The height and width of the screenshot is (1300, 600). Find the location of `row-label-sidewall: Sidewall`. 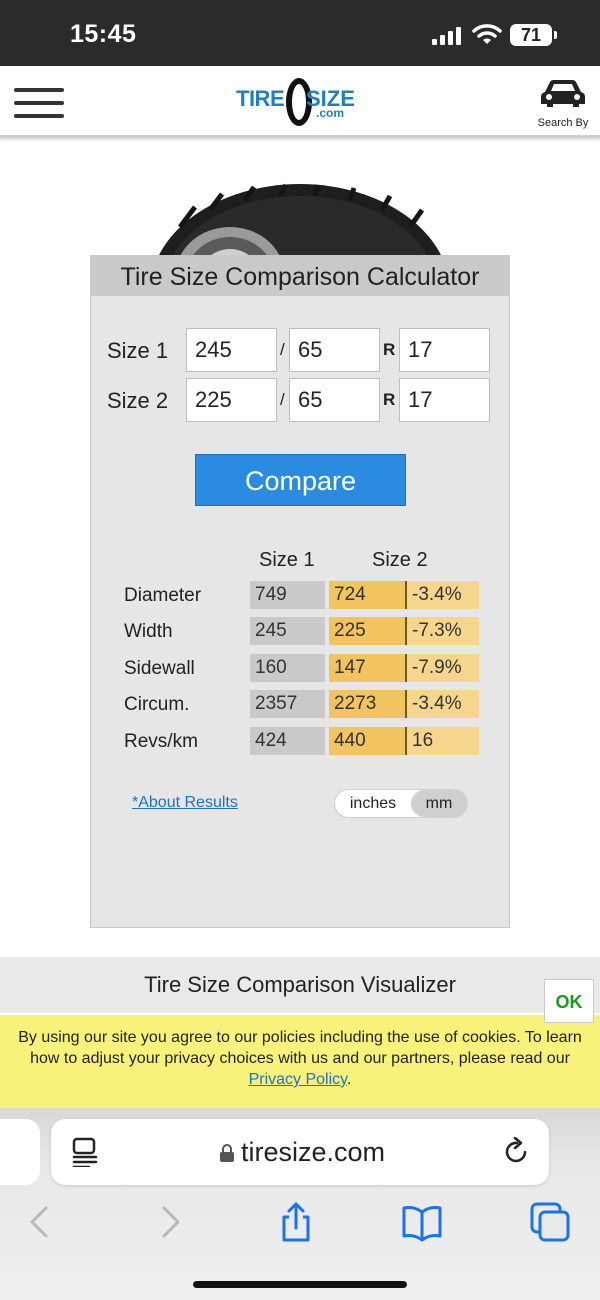

row-label-sidewall: Sidewall is located at coordinates (159, 668).